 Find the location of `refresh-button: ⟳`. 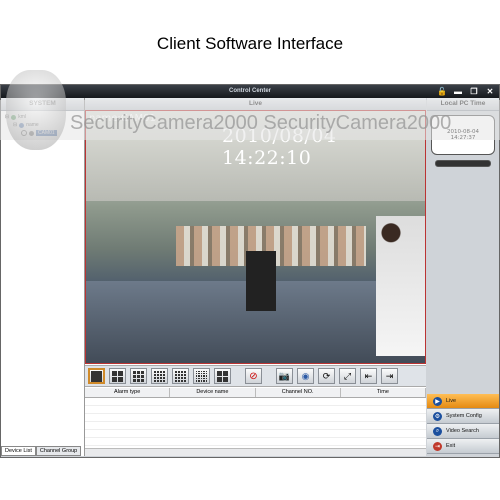

refresh-button: ⟳ is located at coordinates (326, 376).